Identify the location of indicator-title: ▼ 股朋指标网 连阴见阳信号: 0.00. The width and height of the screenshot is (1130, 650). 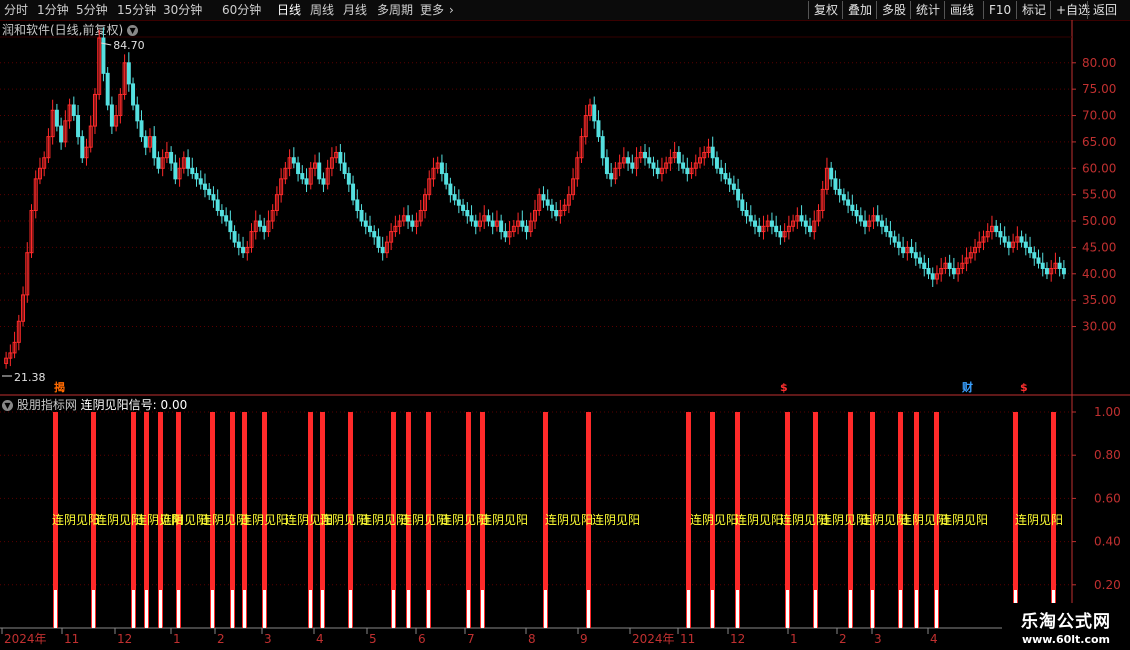
(94, 404).